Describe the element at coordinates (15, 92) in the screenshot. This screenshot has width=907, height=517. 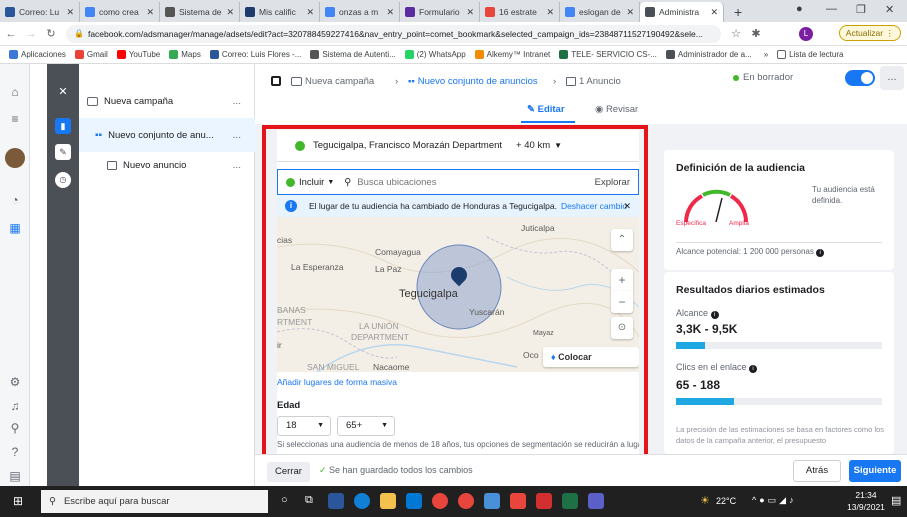
I see `home-icon: ⌂` at that location.